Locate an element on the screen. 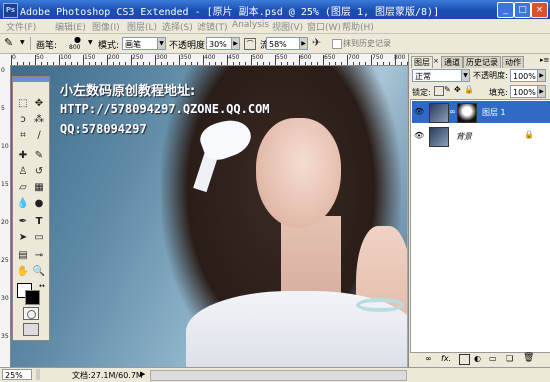  gradient-tool-icon: ▦ is located at coordinates (39, 188).